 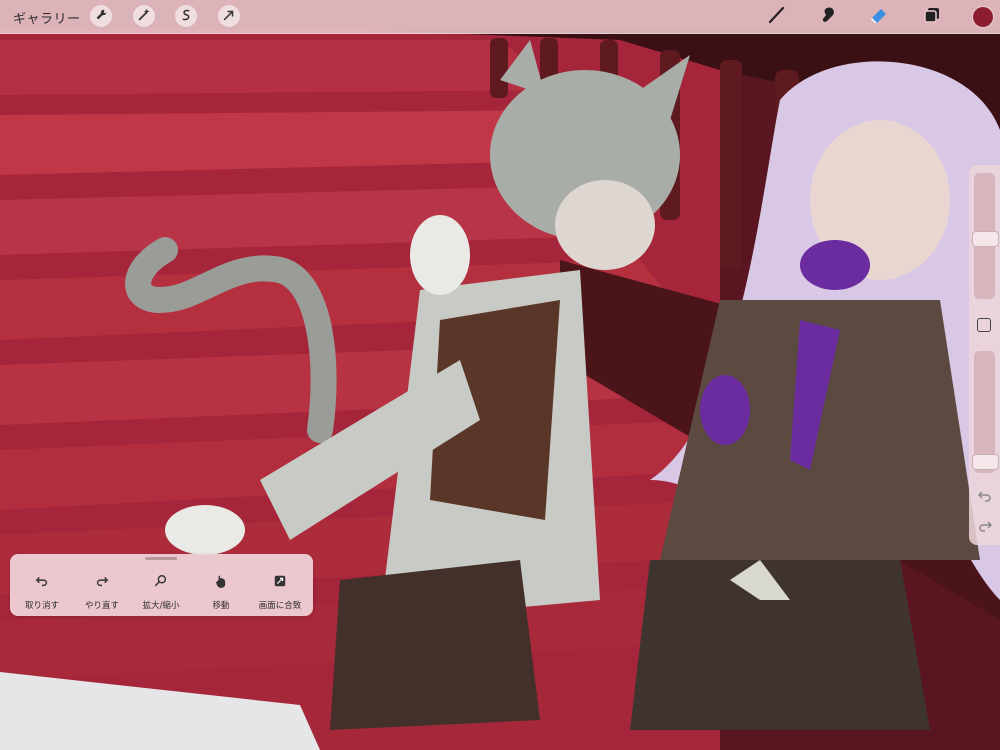 I want to click on hand-move-icon, so click(x=221, y=581).